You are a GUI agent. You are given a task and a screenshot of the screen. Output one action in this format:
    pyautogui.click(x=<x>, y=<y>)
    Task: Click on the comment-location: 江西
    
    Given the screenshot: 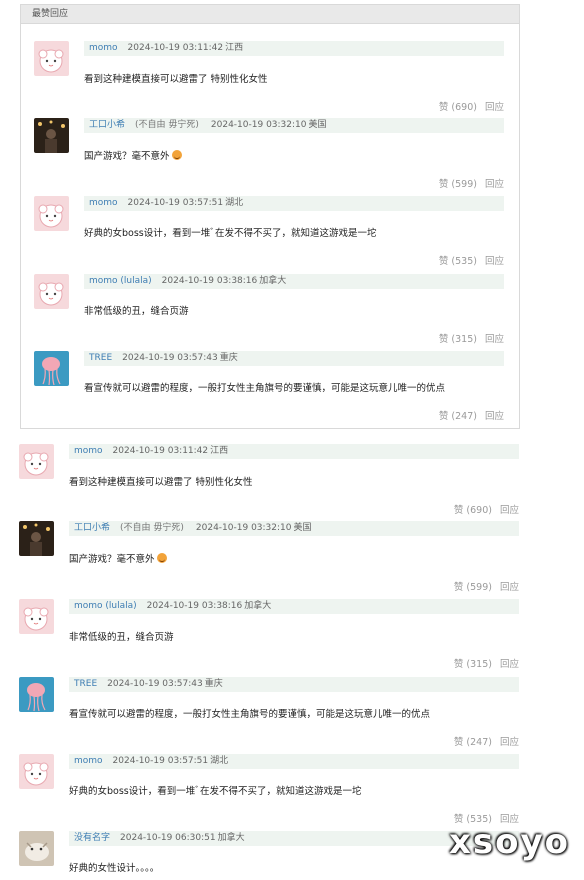 What is the action you would take?
    pyautogui.click(x=219, y=451)
    